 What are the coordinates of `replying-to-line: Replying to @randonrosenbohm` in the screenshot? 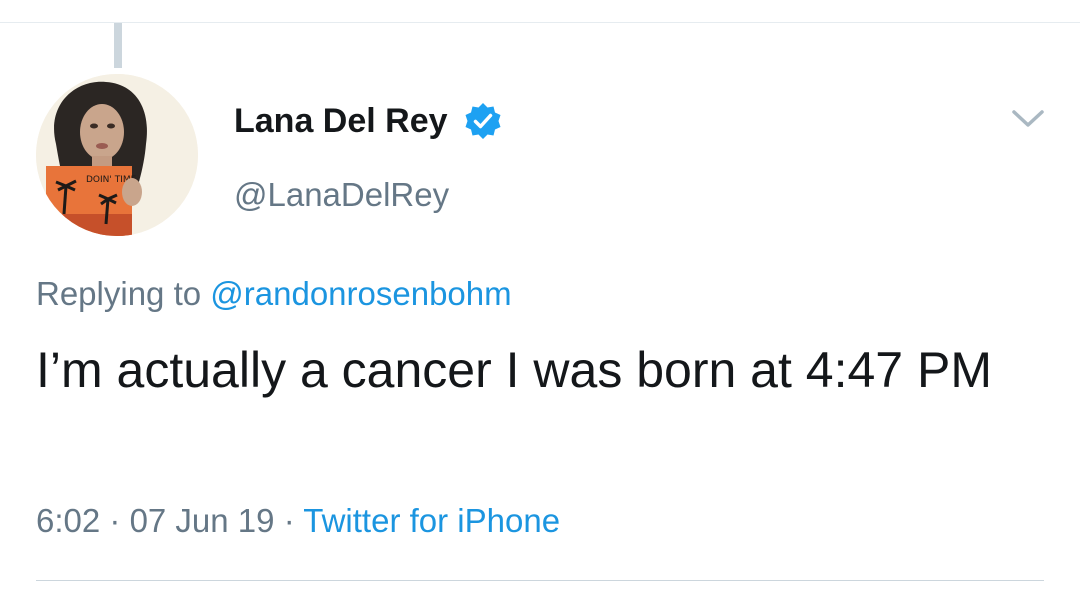 It's located at (274, 294).